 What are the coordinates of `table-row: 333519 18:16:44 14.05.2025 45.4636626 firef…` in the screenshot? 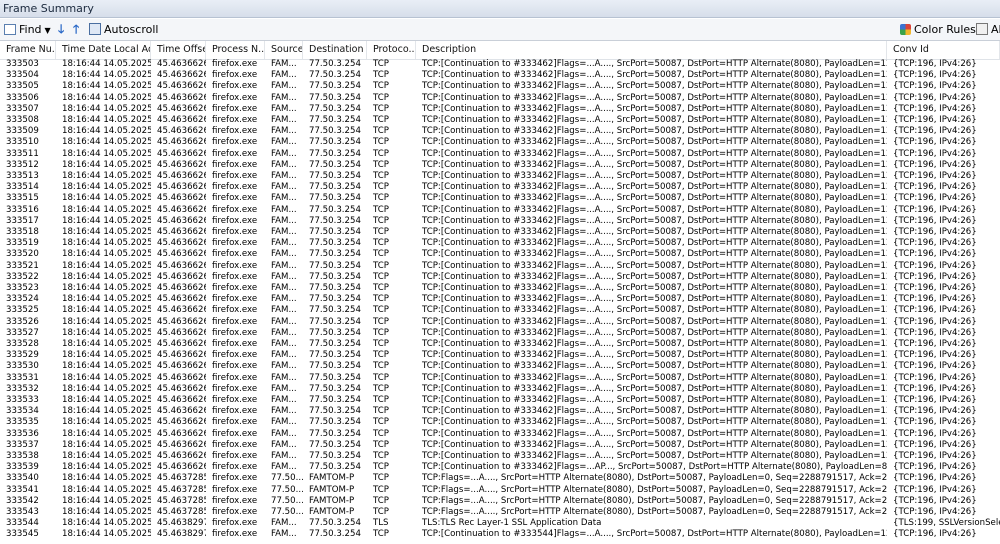 It's located at (500, 243).